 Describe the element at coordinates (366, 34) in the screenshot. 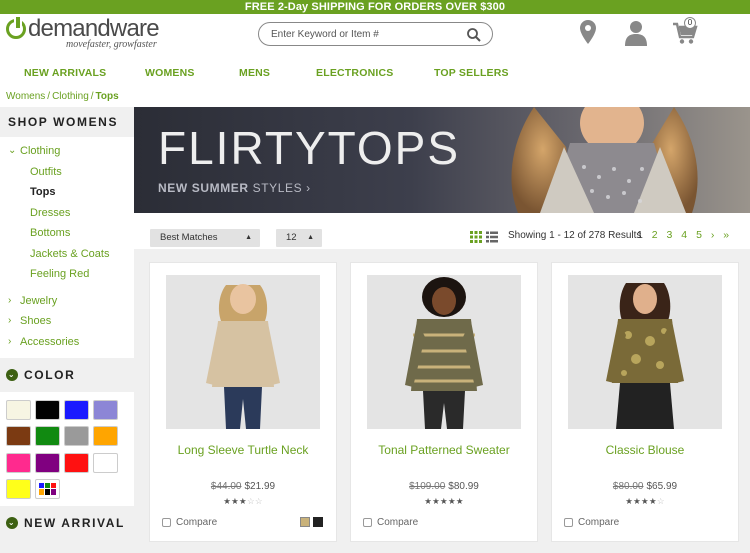

I see `search-input` at that location.